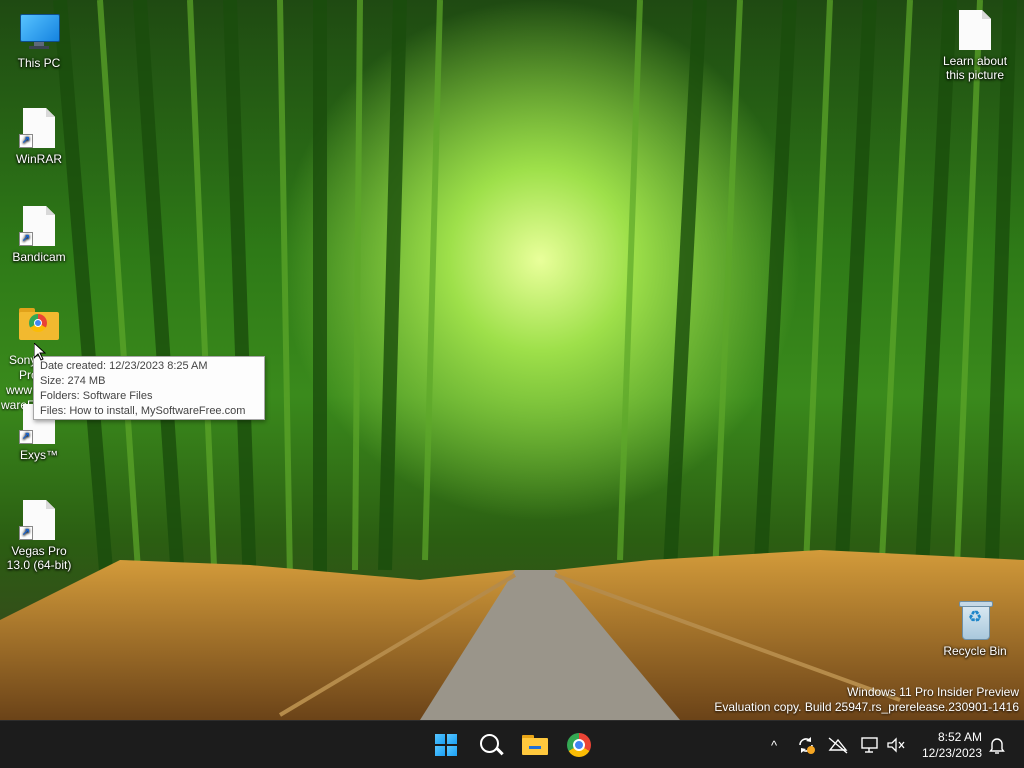  I want to click on desktop-icon-label: Recycle Bin, so click(975, 651).